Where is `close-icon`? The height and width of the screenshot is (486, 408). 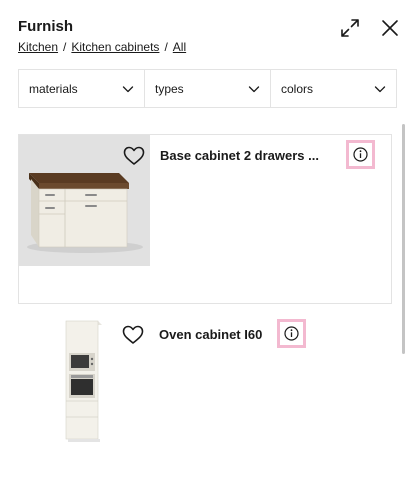
close-icon is located at coordinates (390, 28).